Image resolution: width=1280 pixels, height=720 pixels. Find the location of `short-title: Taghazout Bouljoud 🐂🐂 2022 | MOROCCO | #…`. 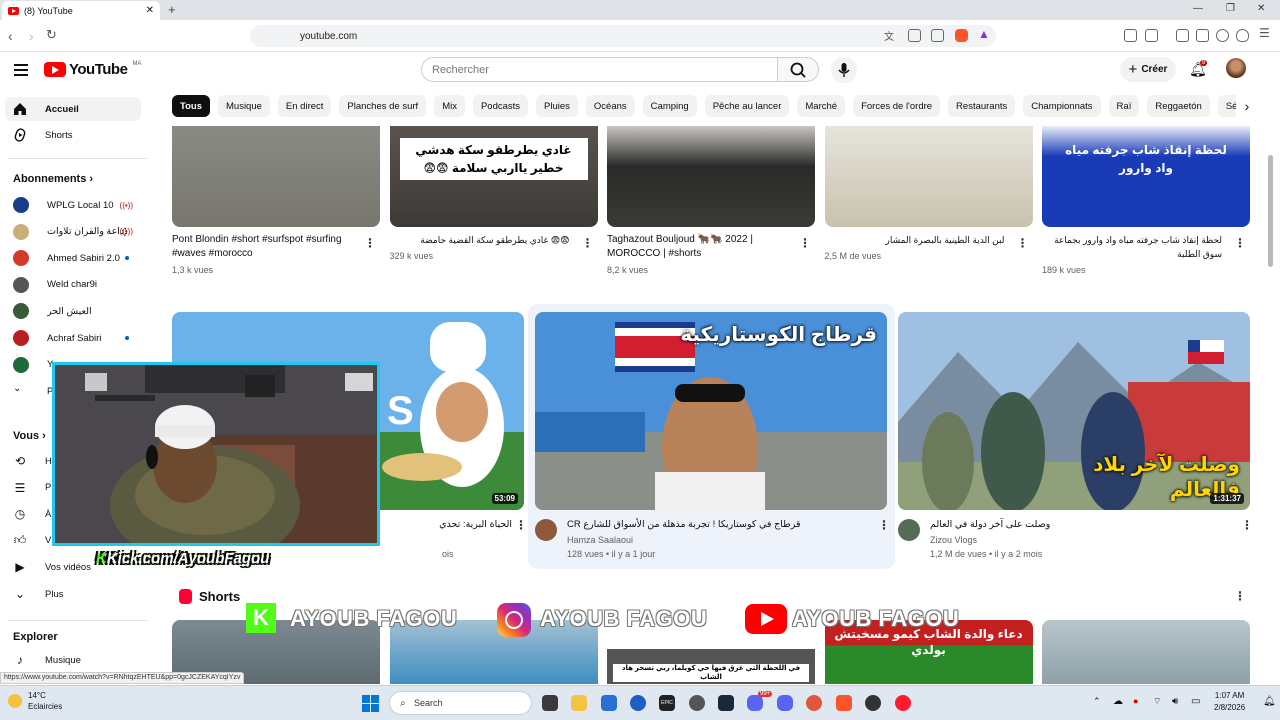

short-title: Taghazout Bouljoud 🐂🐂 2022 | MOROCCO | #… is located at coordinates (697, 247).